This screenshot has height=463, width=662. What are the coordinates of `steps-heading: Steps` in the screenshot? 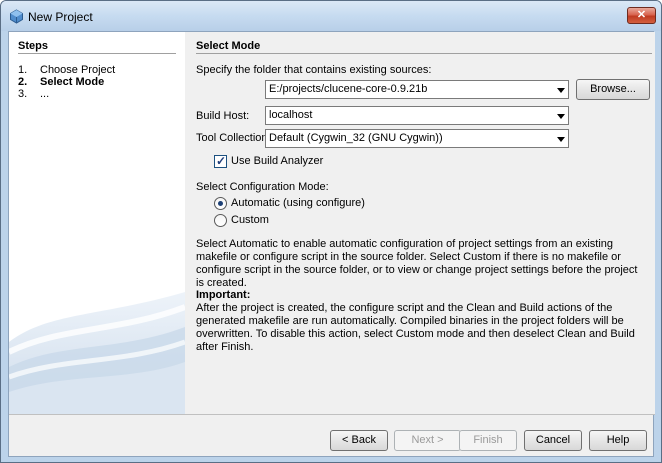 It's located at (33, 46).